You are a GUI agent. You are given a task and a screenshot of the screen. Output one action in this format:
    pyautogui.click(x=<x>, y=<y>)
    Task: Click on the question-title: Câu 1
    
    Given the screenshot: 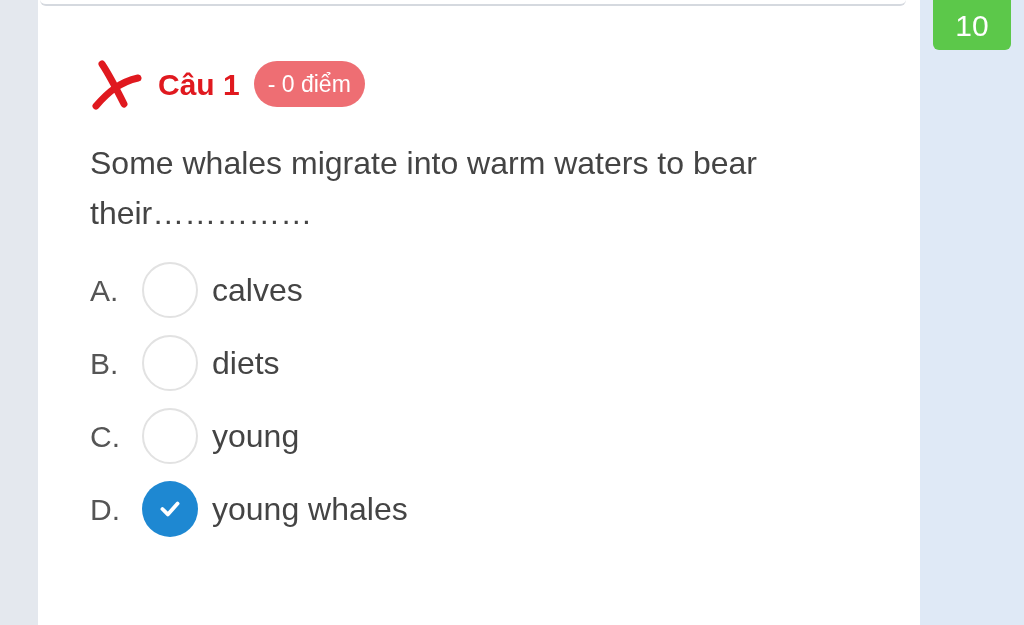 What is the action you would take?
    pyautogui.click(x=199, y=84)
    